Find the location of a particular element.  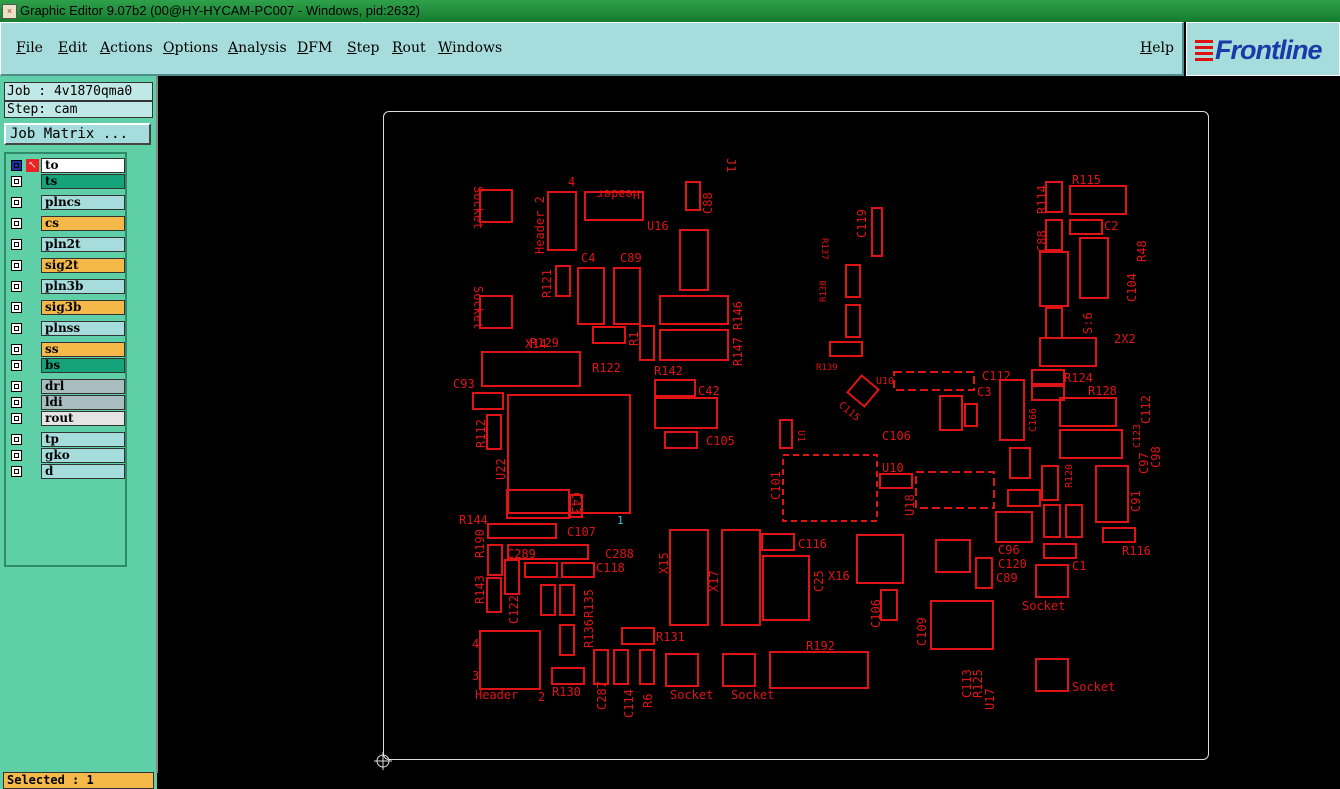

label: C119 is located at coordinates (862, 223).